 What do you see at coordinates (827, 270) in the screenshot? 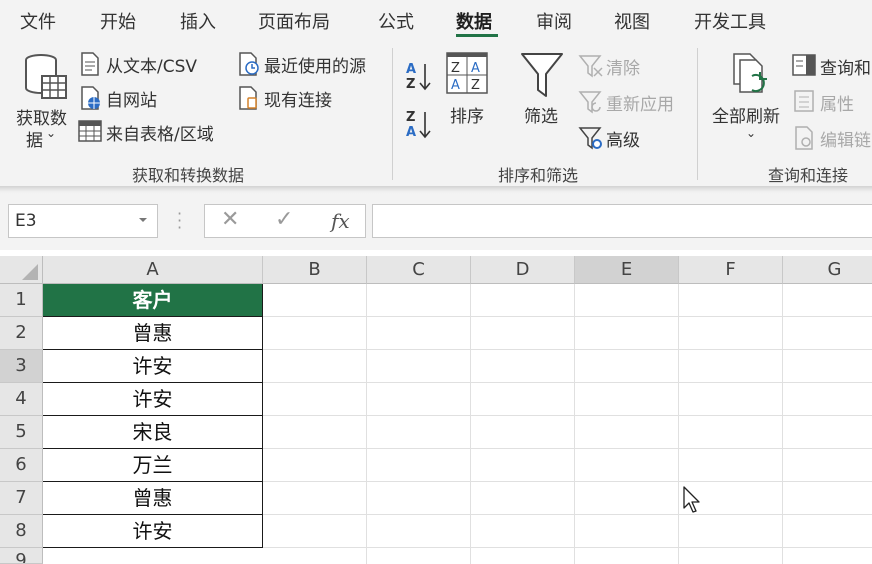
I see `column-header-g: G` at bounding box center [827, 270].